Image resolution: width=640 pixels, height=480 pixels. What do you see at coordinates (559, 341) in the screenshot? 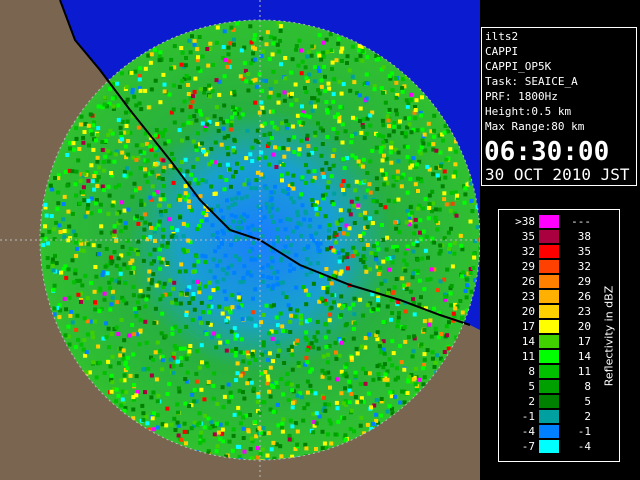
I see `legend-row: 14 17` at bounding box center [559, 341].